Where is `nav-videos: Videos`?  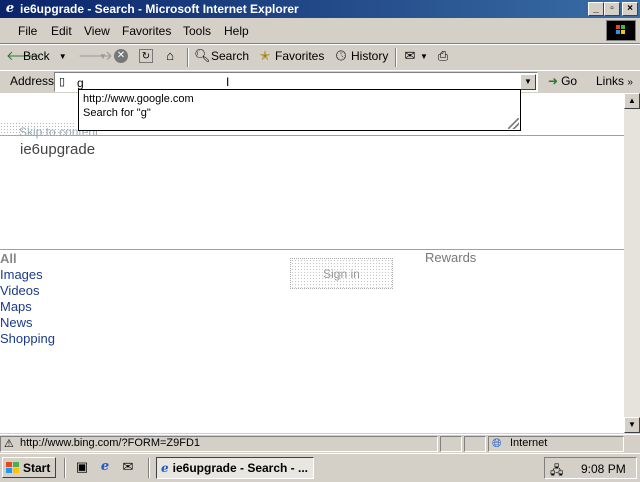 nav-videos: Videos is located at coordinates (20, 290).